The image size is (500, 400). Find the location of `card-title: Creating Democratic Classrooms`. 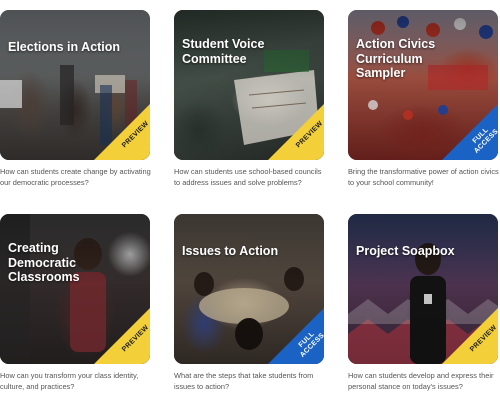

card-title: Creating Democratic Classrooms is located at coordinates (44, 262).